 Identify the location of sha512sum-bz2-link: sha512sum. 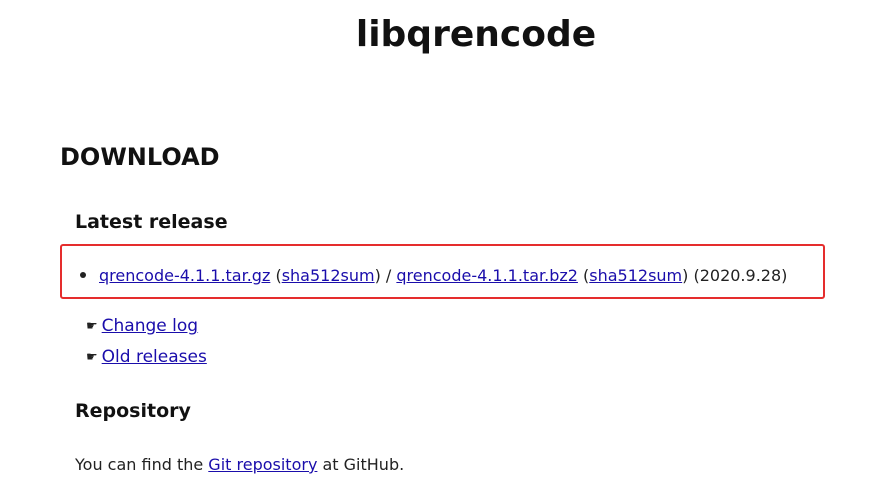
(635, 275).